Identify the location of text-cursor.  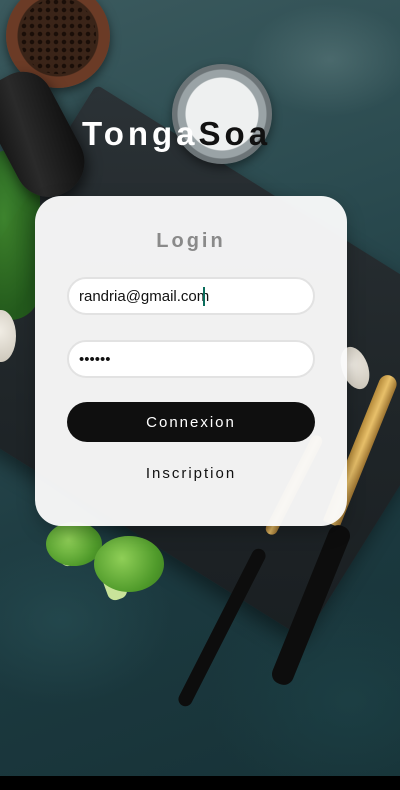
(204, 296).